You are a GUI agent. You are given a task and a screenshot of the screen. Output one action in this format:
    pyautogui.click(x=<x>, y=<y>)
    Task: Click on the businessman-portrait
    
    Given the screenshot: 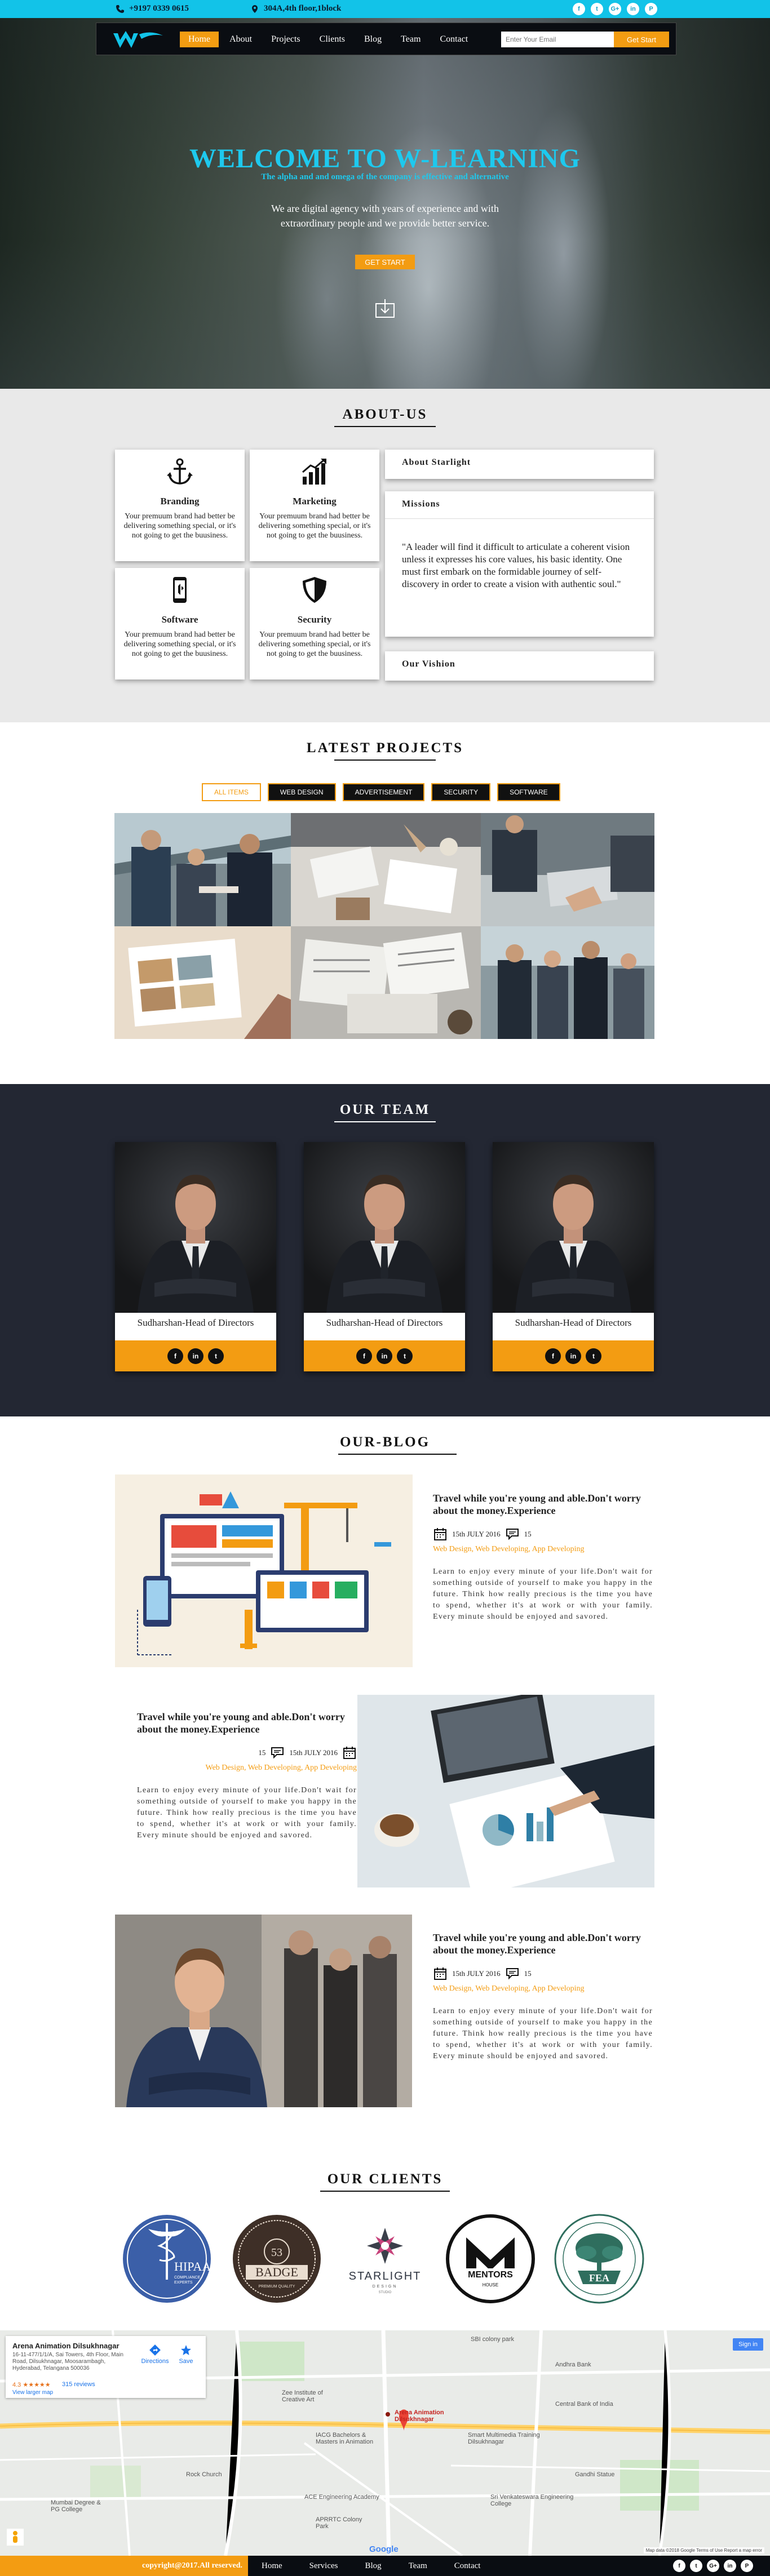 What is the action you would take?
    pyautogui.click(x=573, y=1244)
    